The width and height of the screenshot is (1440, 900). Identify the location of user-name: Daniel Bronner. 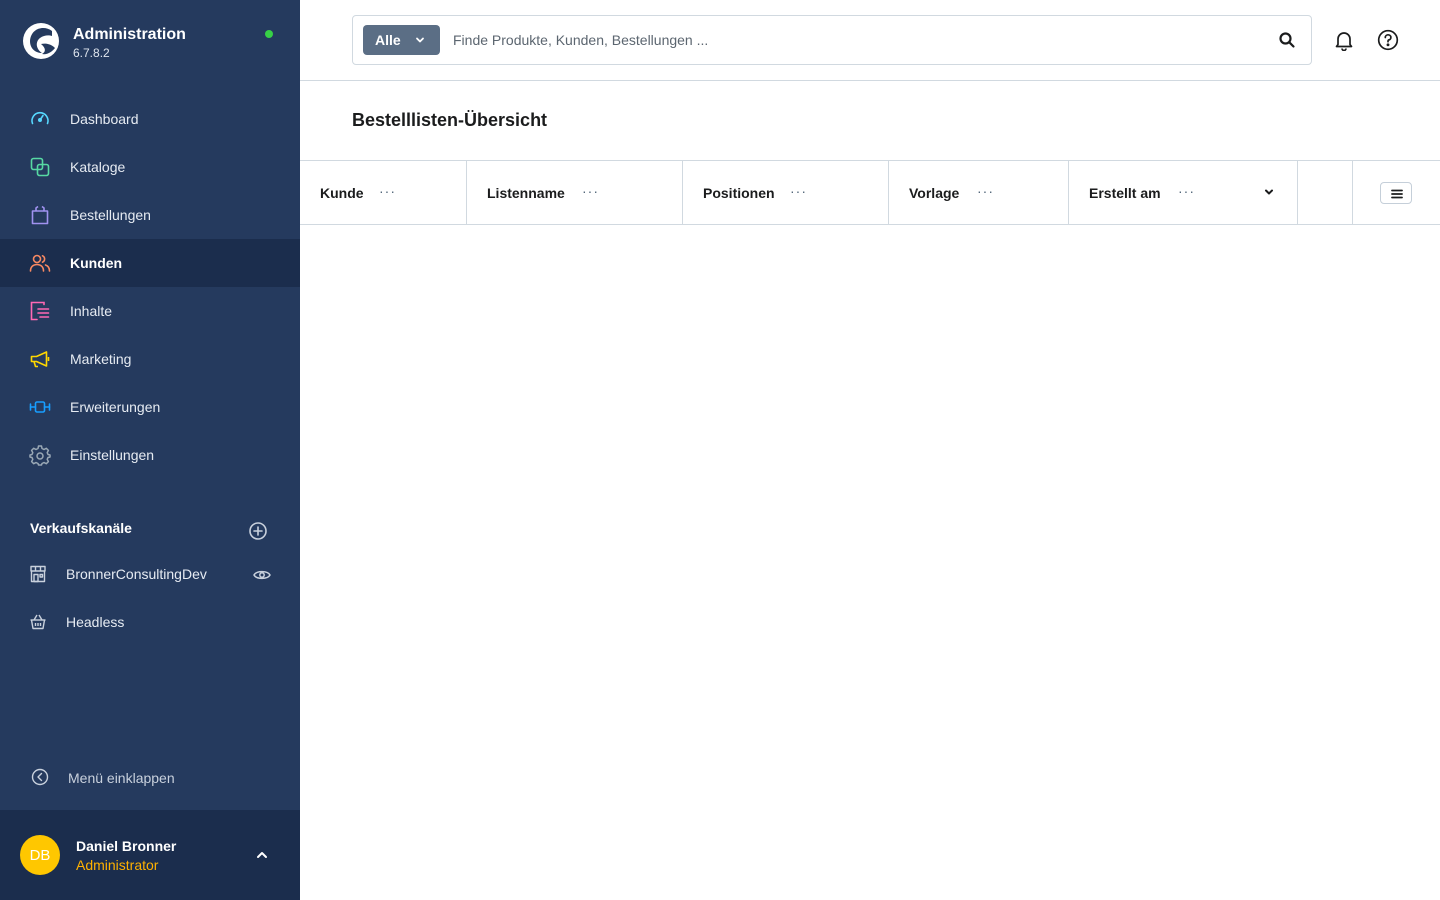
(126, 846).